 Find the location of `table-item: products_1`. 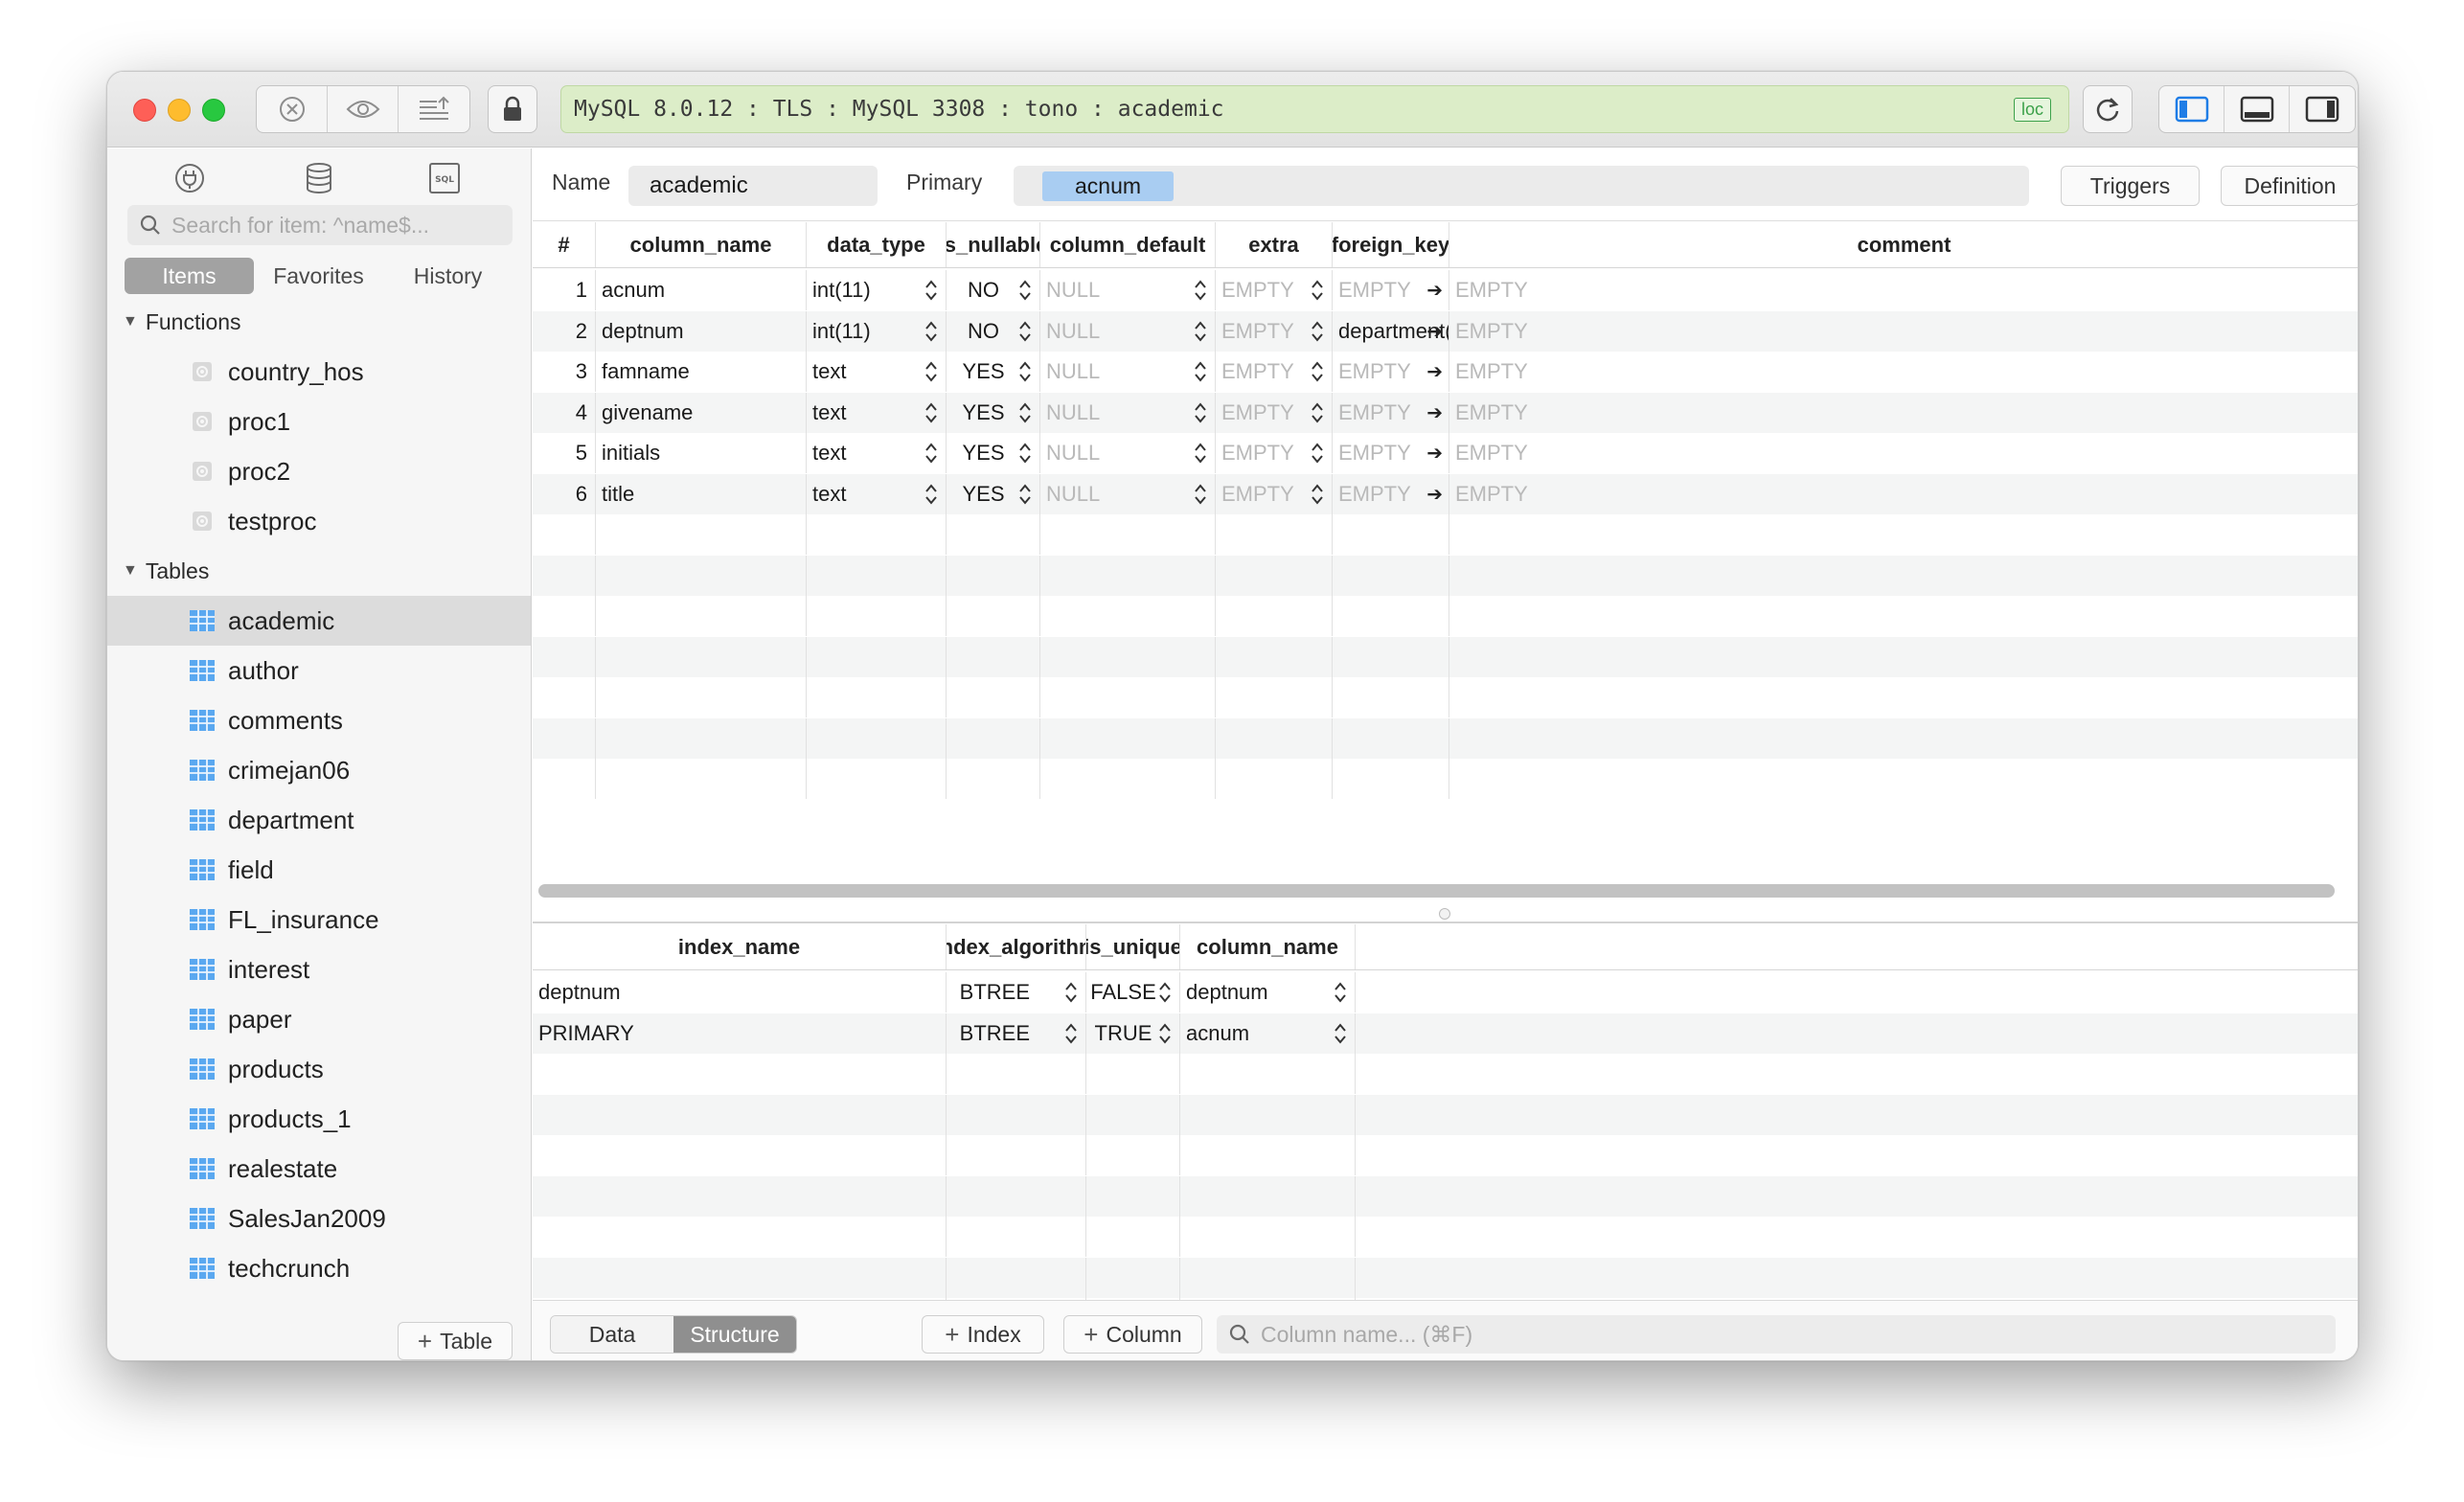

table-item: products_1 is located at coordinates (319, 1119).